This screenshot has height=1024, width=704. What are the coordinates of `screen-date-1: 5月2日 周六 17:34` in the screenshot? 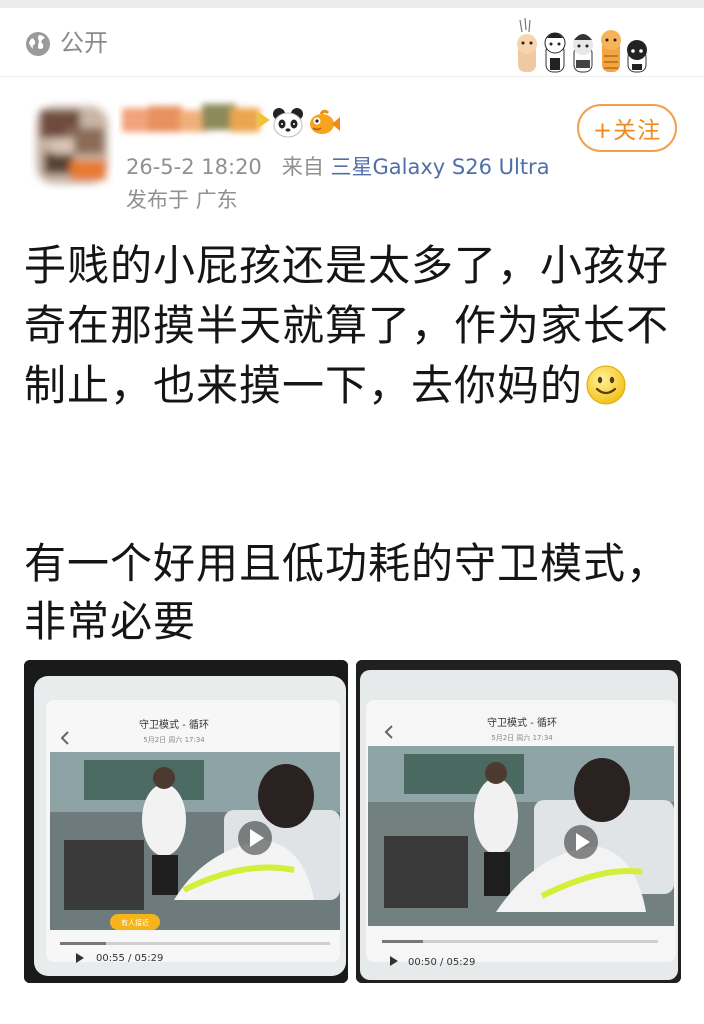 It's located at (174, 739).